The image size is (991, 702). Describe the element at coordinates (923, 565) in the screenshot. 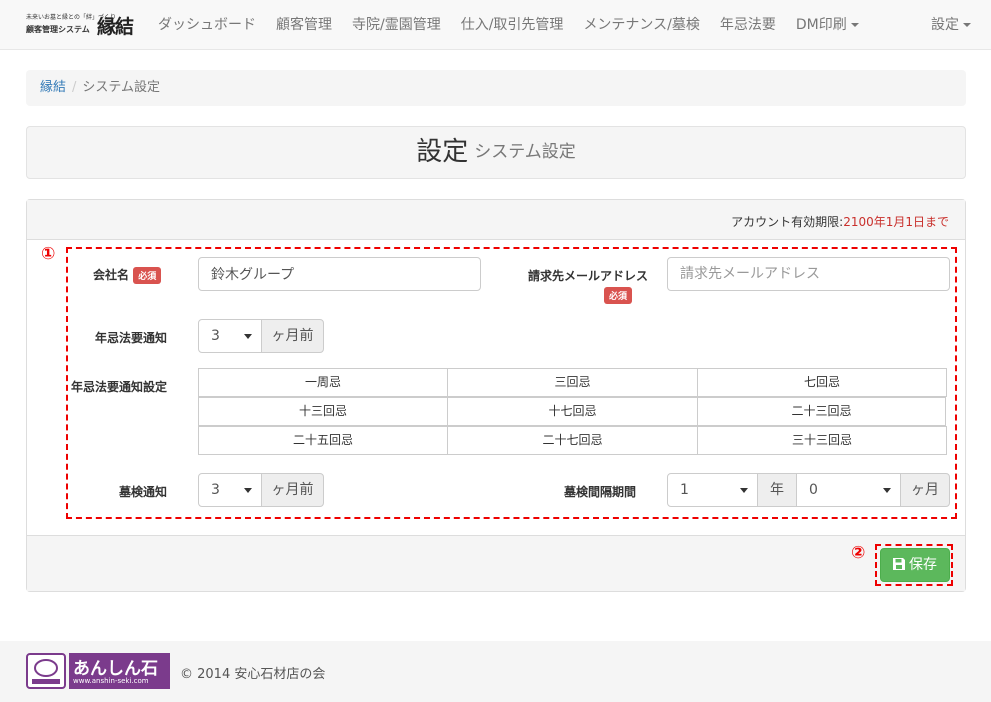

I see `save-button-label: 保存` at that location.